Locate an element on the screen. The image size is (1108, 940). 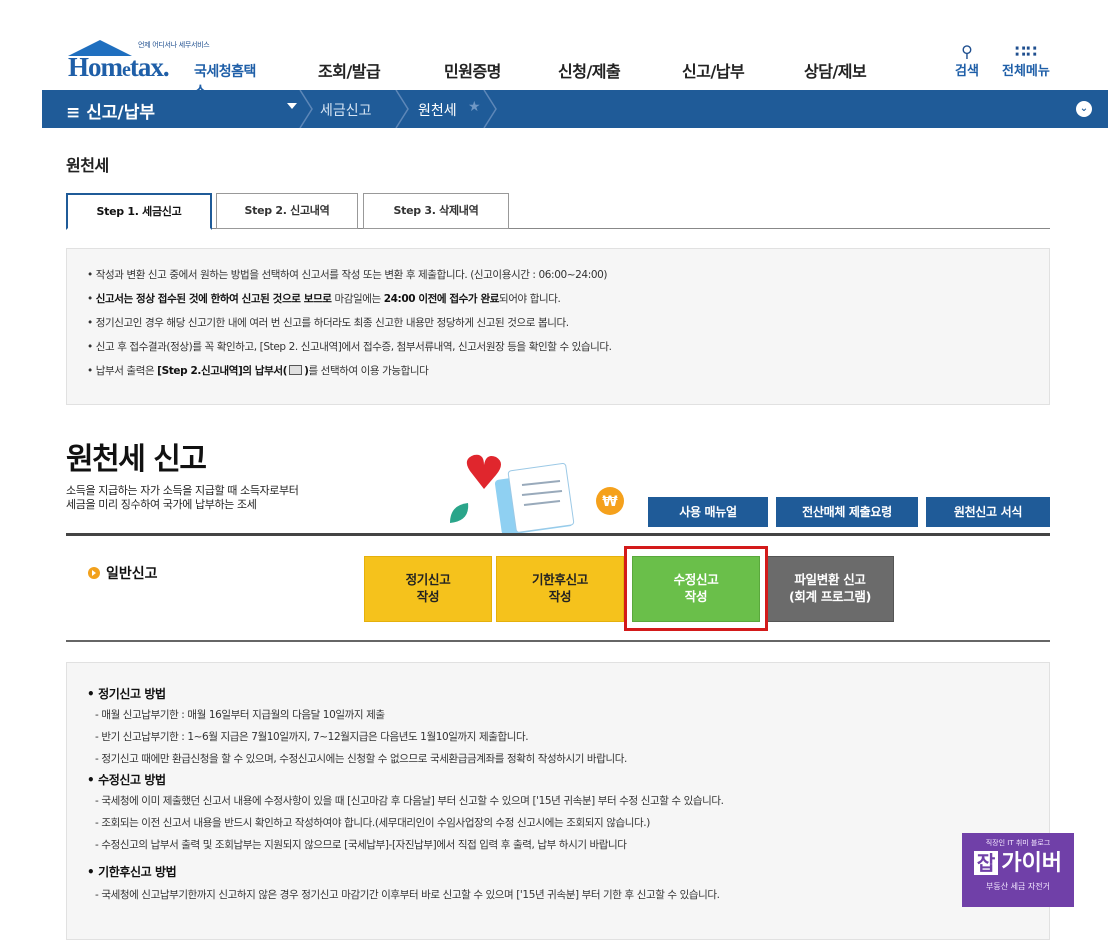
blog-watermark: 직장인 IT 취미 블로그 잡 가이버 부동산 세금 자전거 is located at coordinates (1018, 870).